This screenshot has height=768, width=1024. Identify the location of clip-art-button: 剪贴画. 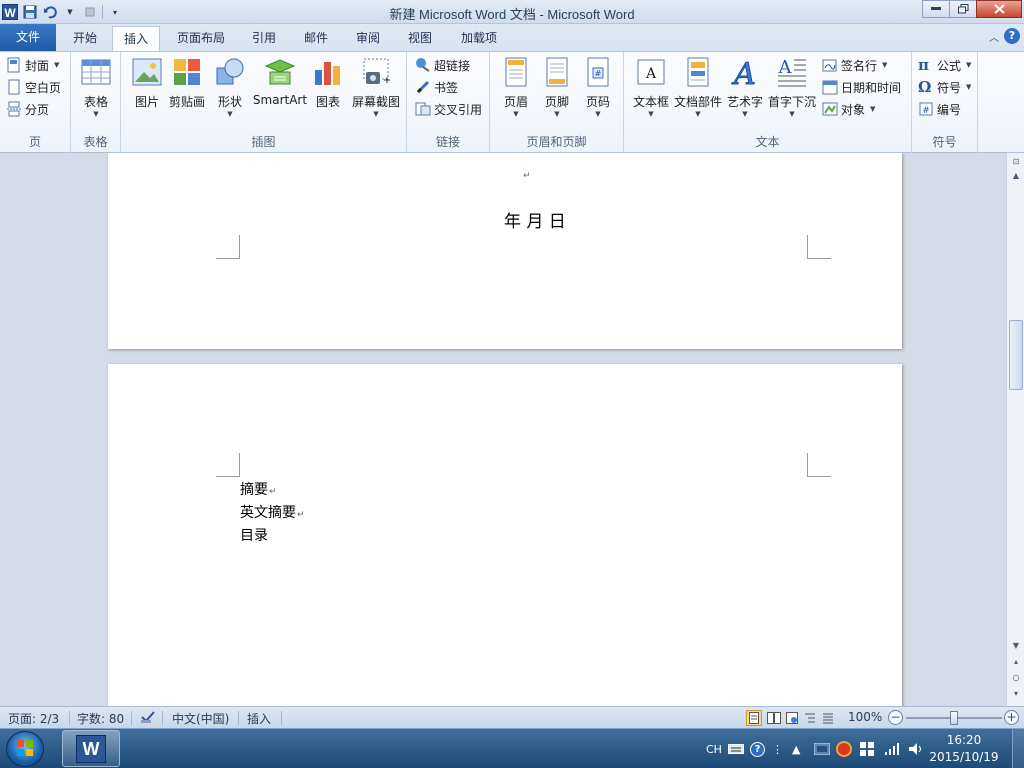
(187, 83).